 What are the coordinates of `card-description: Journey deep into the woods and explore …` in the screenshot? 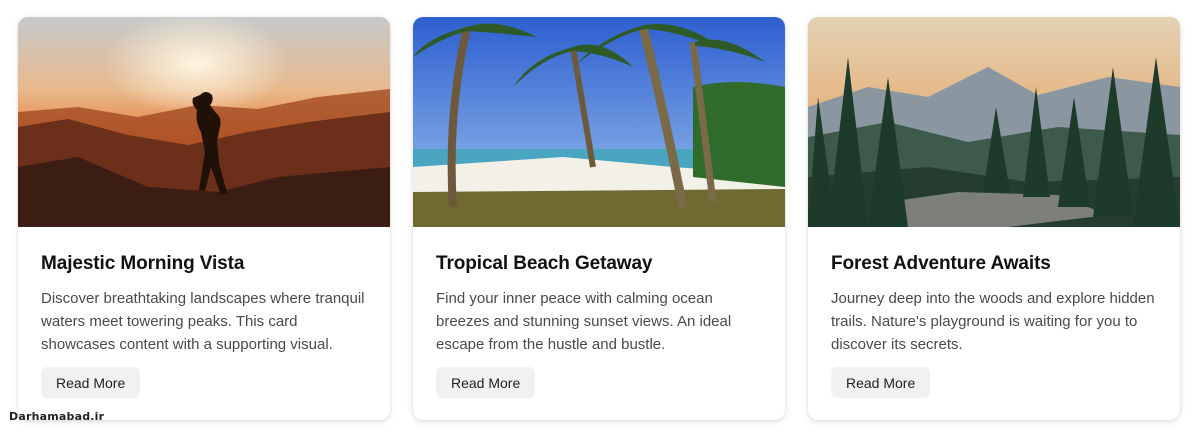 It's located at (993, 321).